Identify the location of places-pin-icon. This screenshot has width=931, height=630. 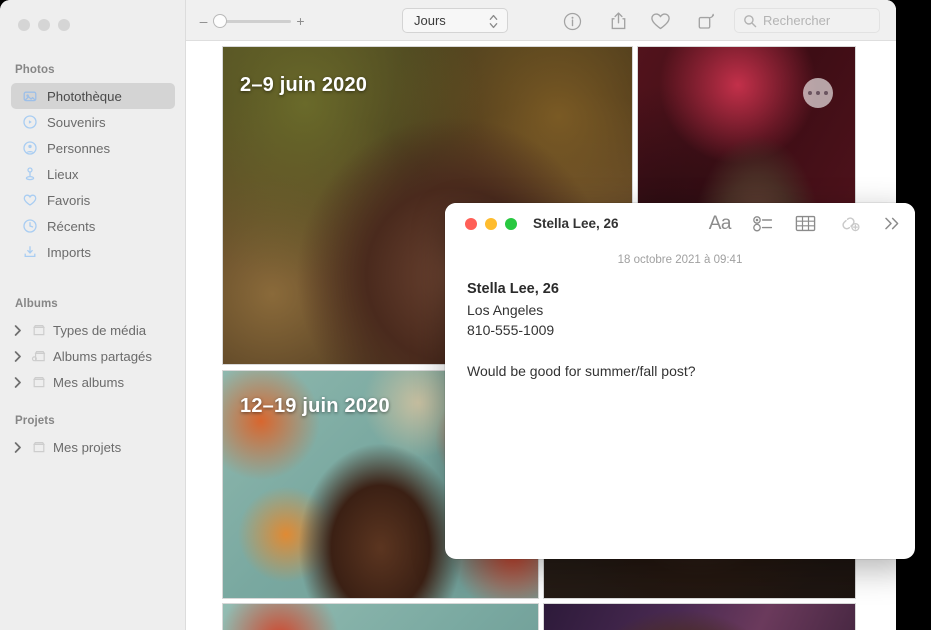
(30, 174).